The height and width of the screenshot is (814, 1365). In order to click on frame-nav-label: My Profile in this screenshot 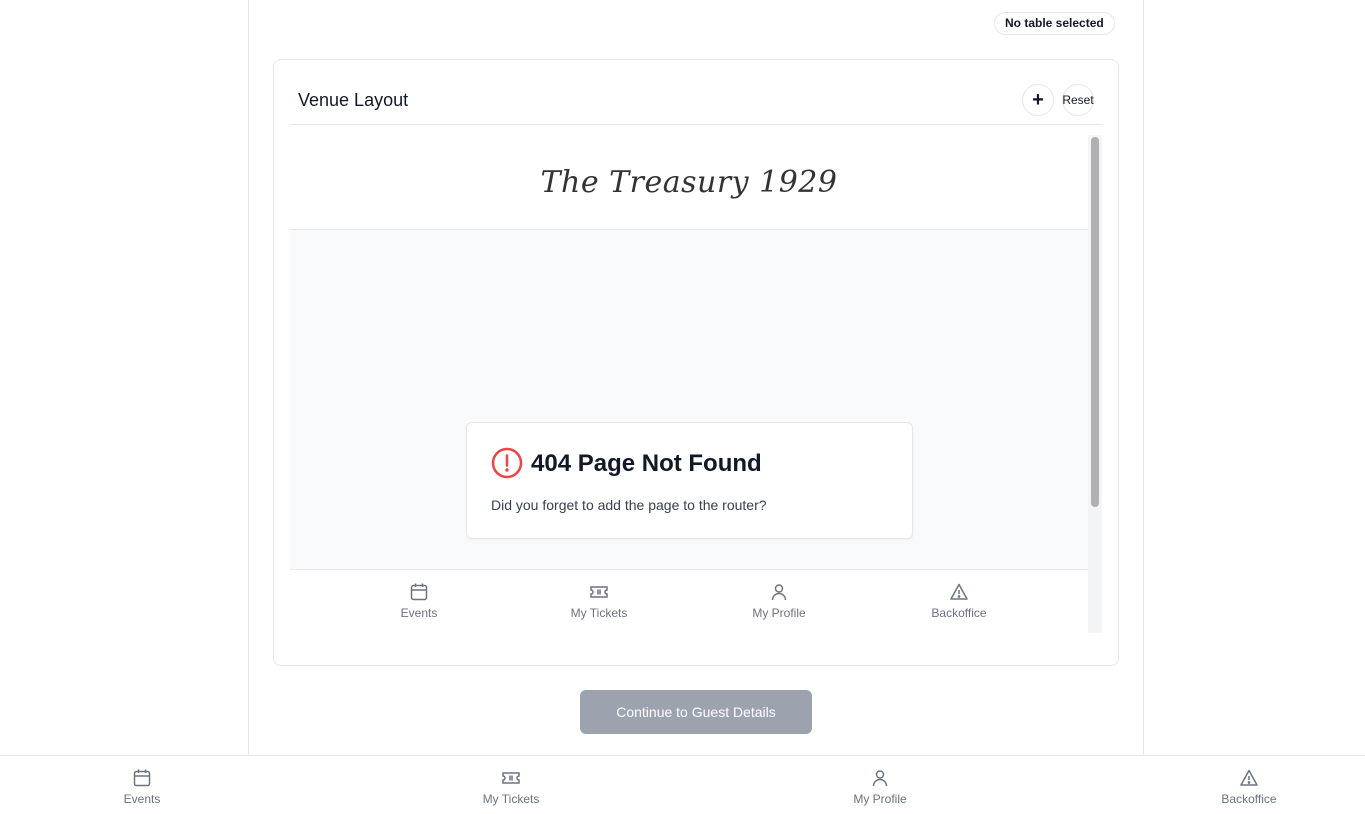, I will do `click(779, 613)`.